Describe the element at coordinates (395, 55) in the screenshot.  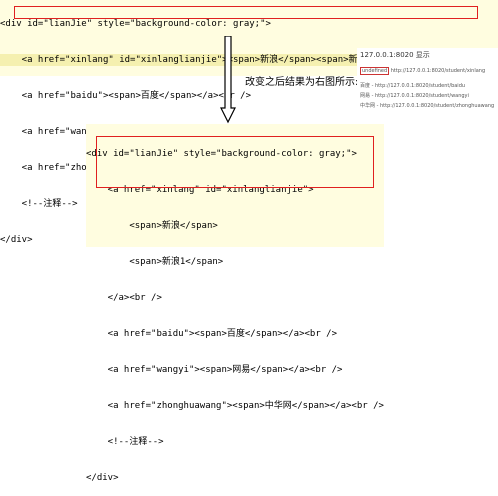
I see `popup-title: 127.0.0.1:8020 显示` at that location.